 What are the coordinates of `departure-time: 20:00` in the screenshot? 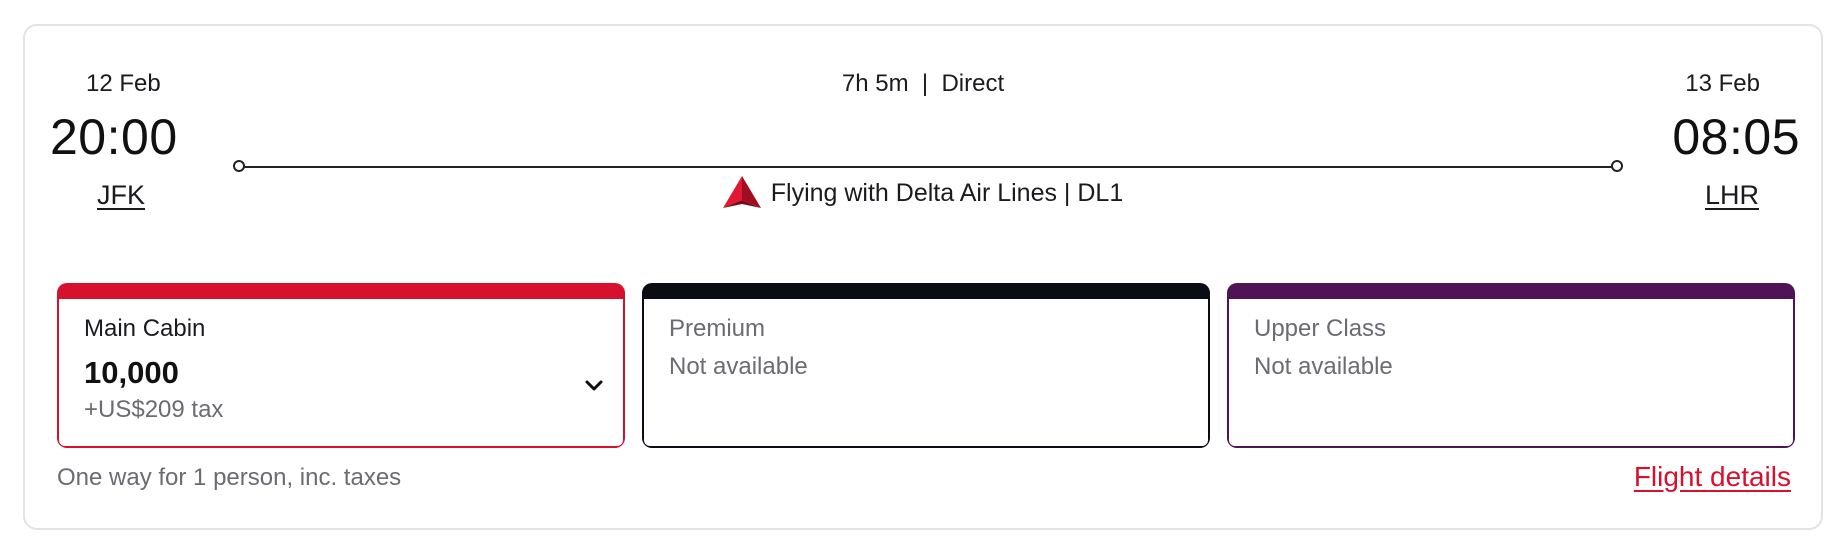 It's located at (114, 137).